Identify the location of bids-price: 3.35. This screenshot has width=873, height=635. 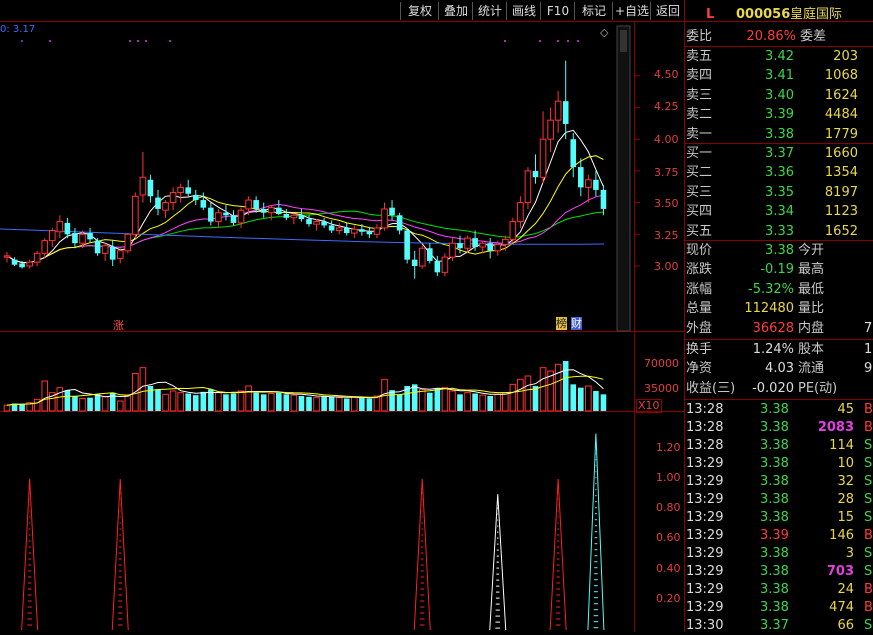
(770, 193).